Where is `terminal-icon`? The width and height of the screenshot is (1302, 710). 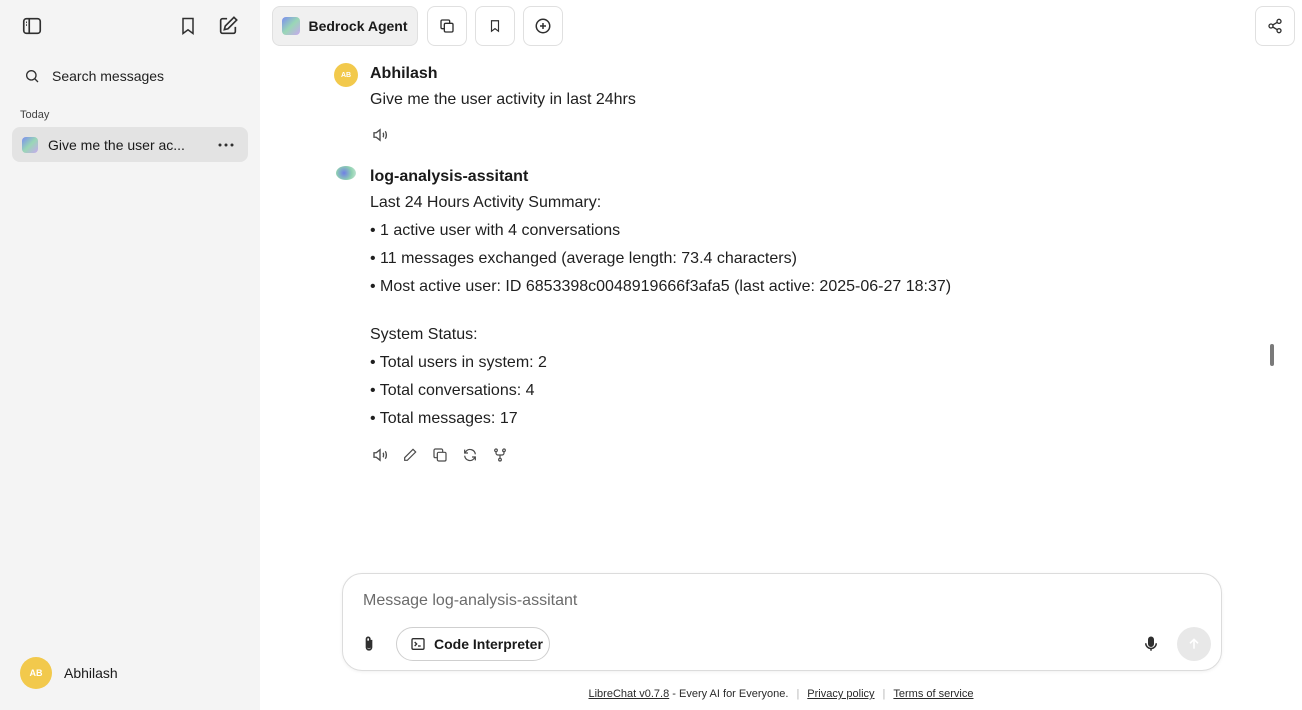
terminal-icon is located at coordinates (418, 644).